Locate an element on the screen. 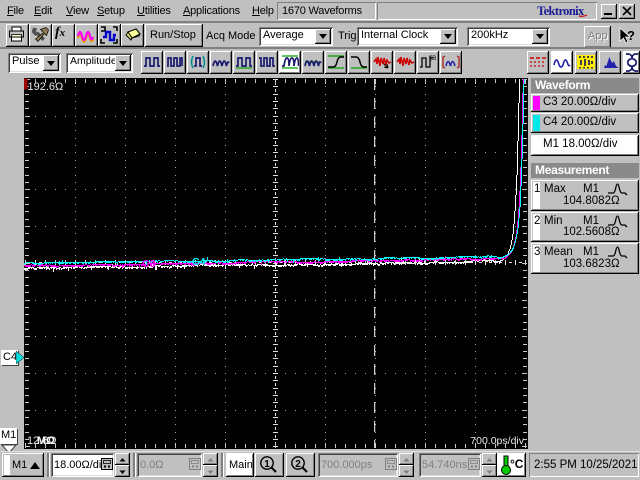 This screenshot has width=640, height=480. svg-text: 1 is located at coordinates (267, 464).